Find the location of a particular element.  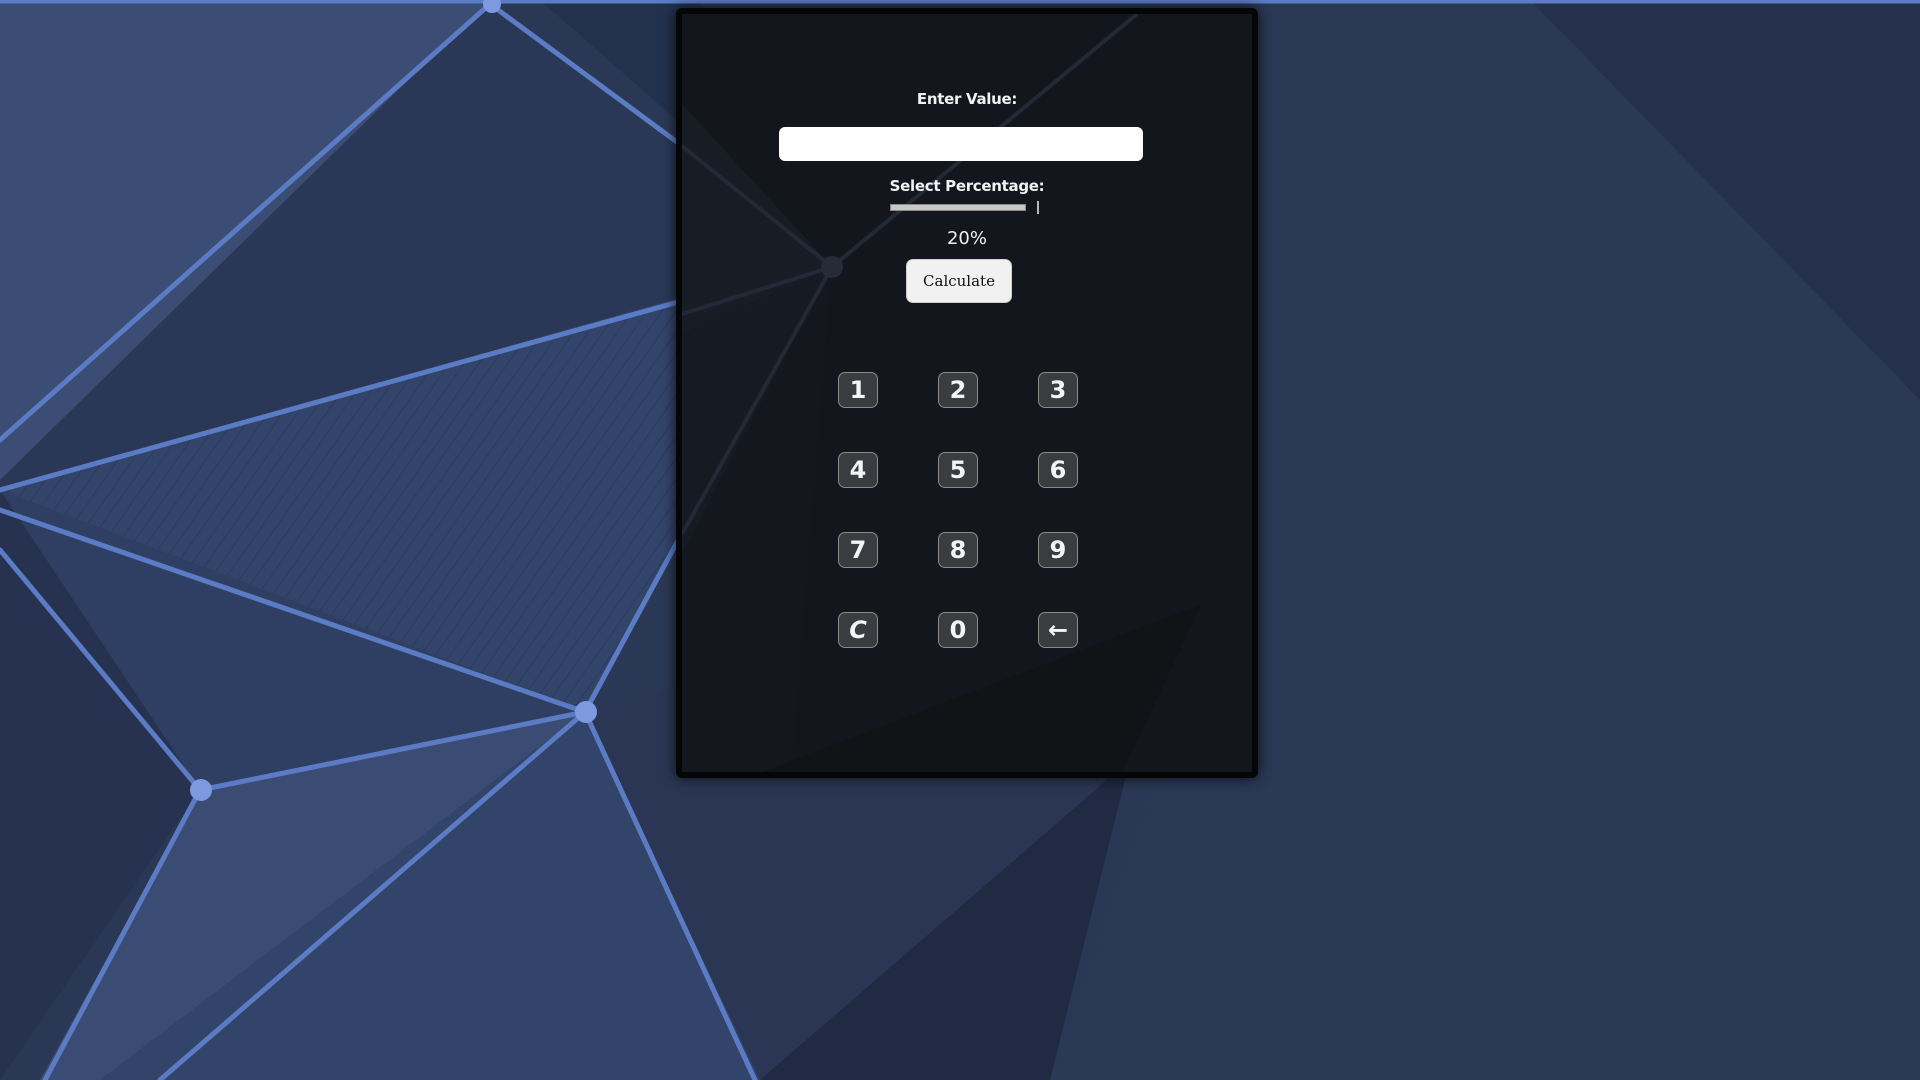

percentage-slider-track is located at coordinates (958, 207).